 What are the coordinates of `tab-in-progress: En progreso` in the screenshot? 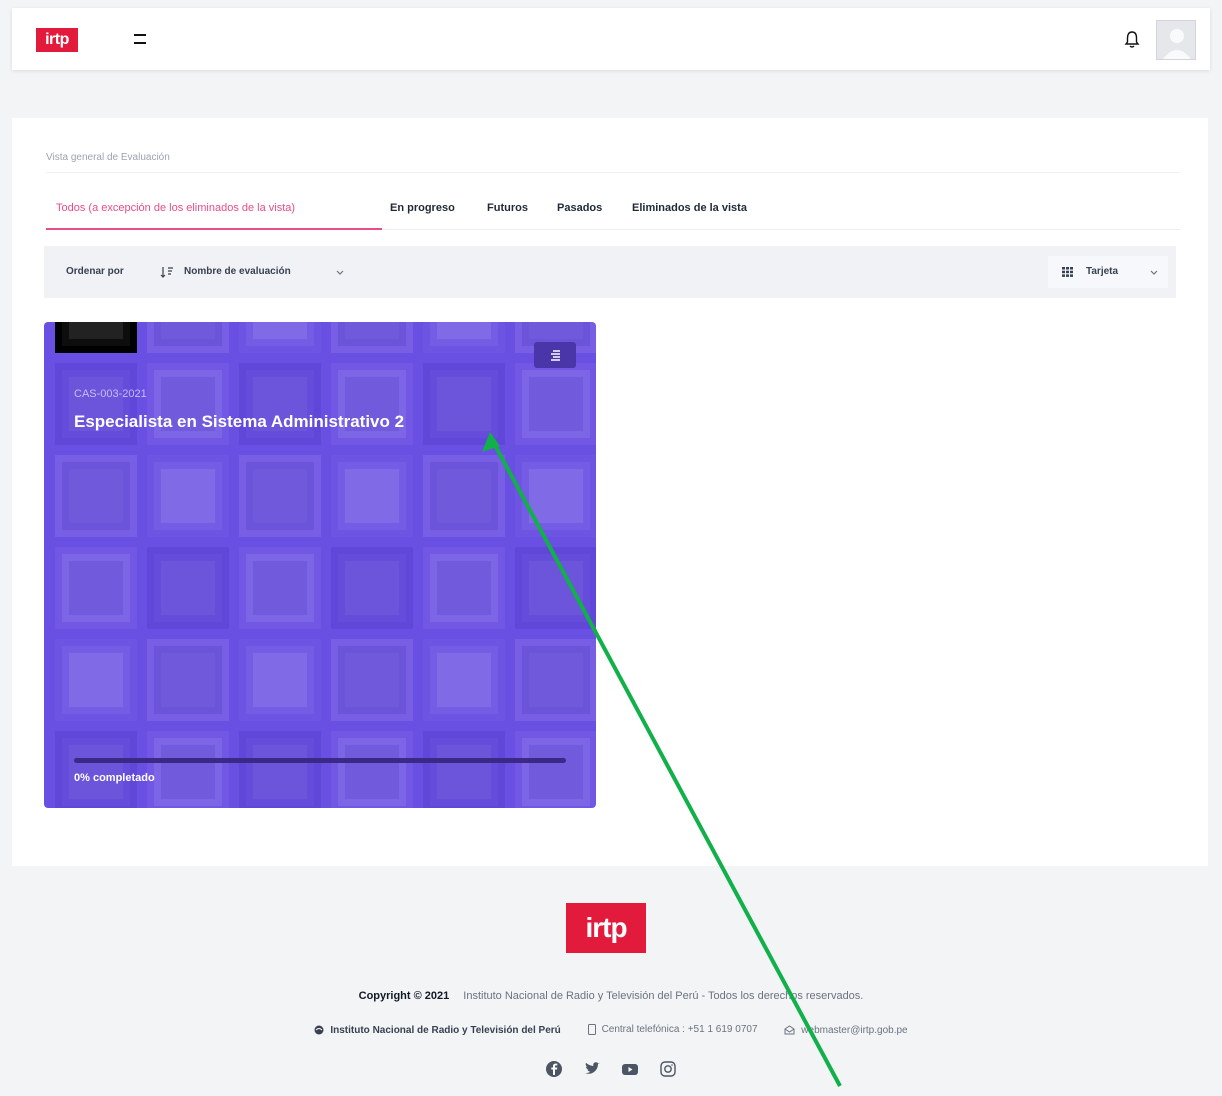 It's located at (422, 208).